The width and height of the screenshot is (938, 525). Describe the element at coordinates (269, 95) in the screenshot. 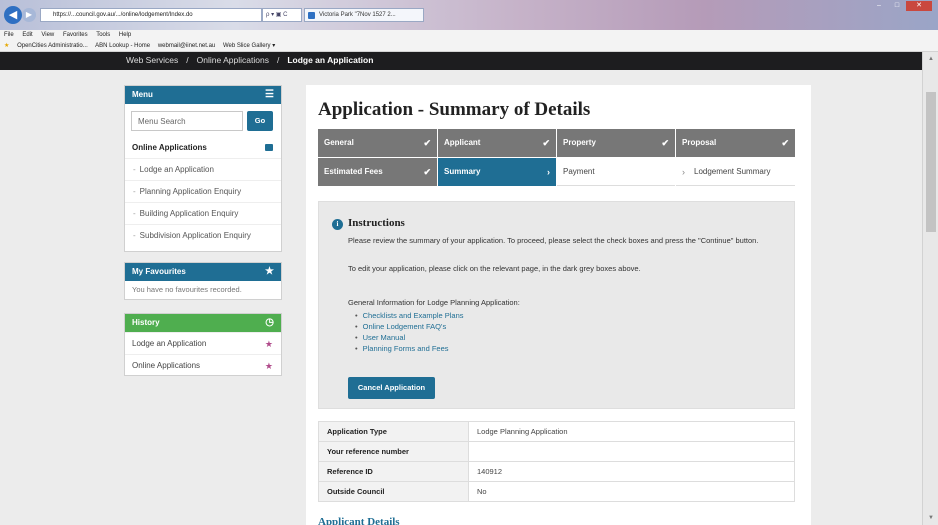

I see `hamburger-icon: ☰` at that location.